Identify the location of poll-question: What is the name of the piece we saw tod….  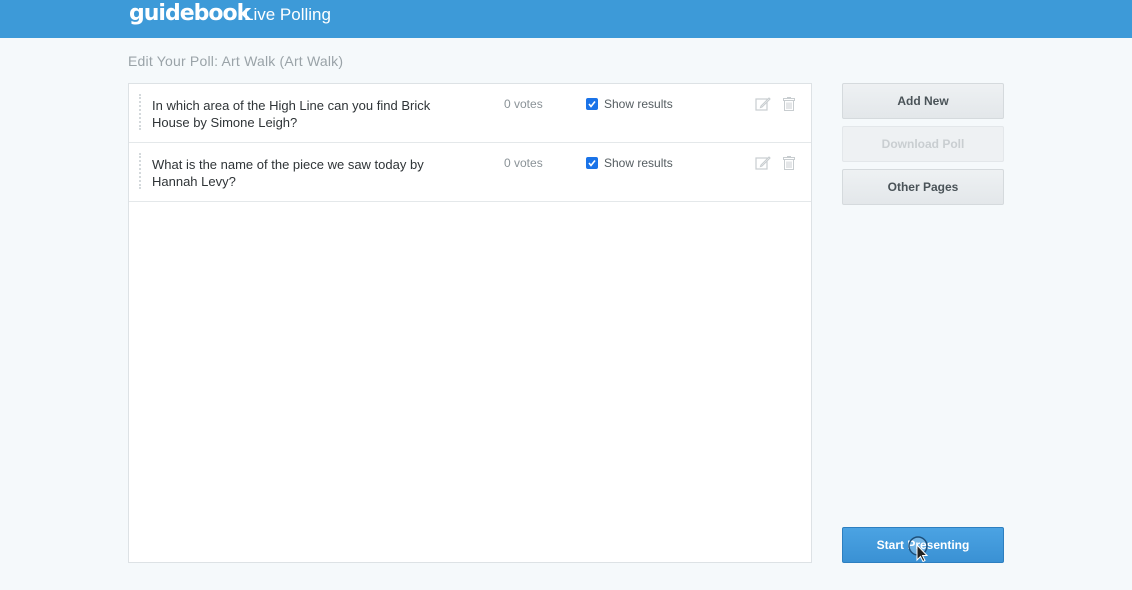
(288, 173).